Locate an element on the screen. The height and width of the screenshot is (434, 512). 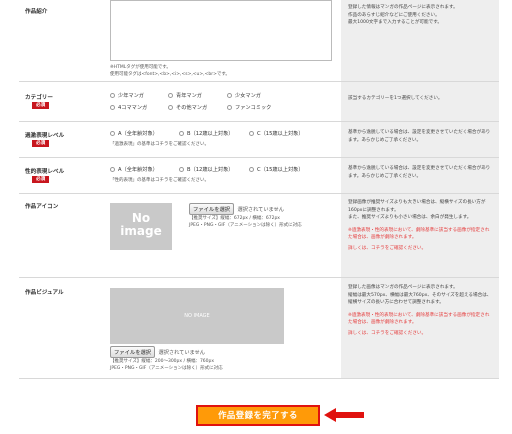
annotation-arrow-icon is located at coordinates (344, 415).